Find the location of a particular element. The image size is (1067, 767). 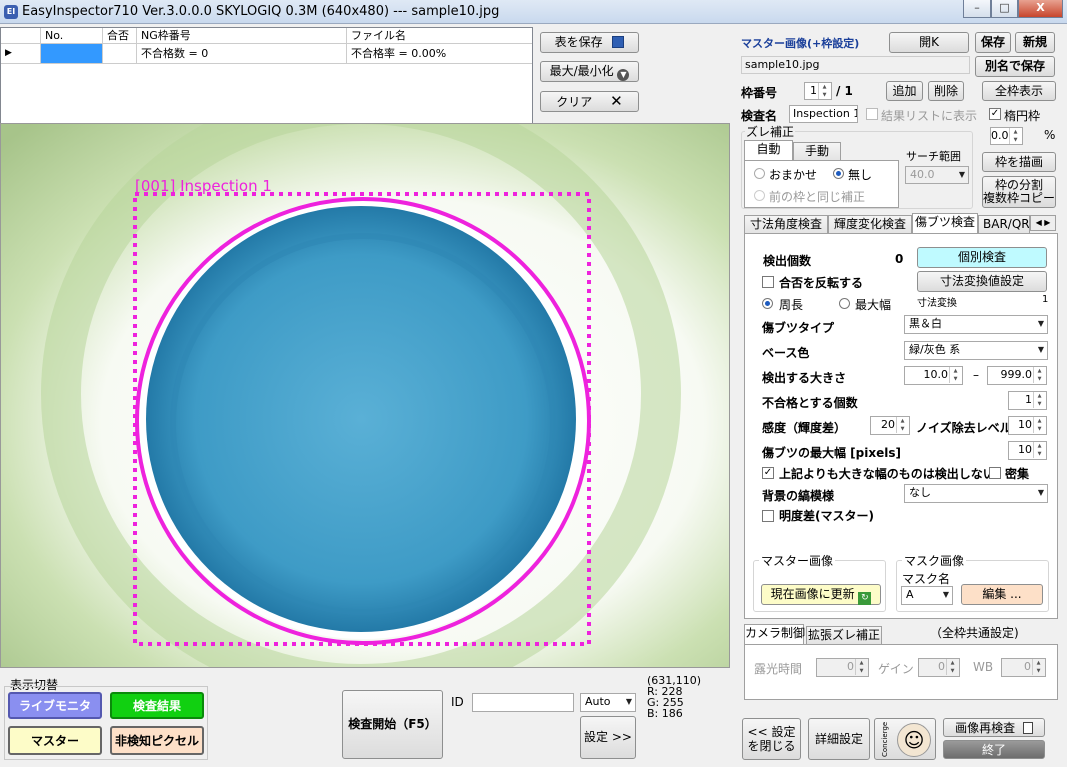

exposure-spinner: 0 is located at coordinates (842, 667).